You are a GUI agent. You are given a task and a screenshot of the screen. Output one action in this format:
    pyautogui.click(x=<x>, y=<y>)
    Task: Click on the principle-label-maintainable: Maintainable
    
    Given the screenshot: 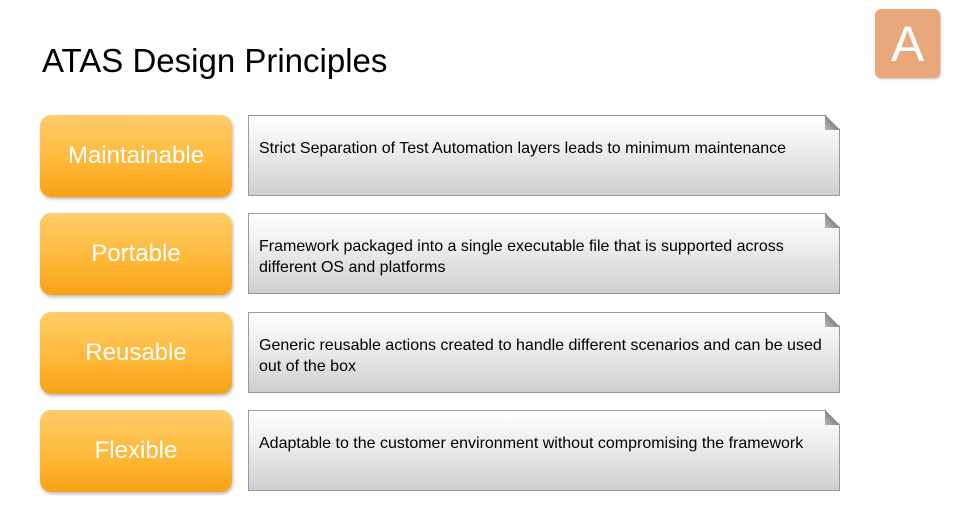 What is the action you would take?
    pyautogui.click(x=136, y=156)
    